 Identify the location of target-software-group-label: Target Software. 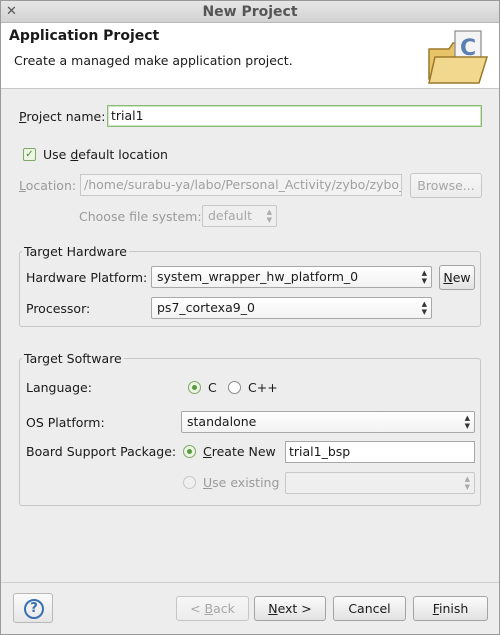
(73, 358).